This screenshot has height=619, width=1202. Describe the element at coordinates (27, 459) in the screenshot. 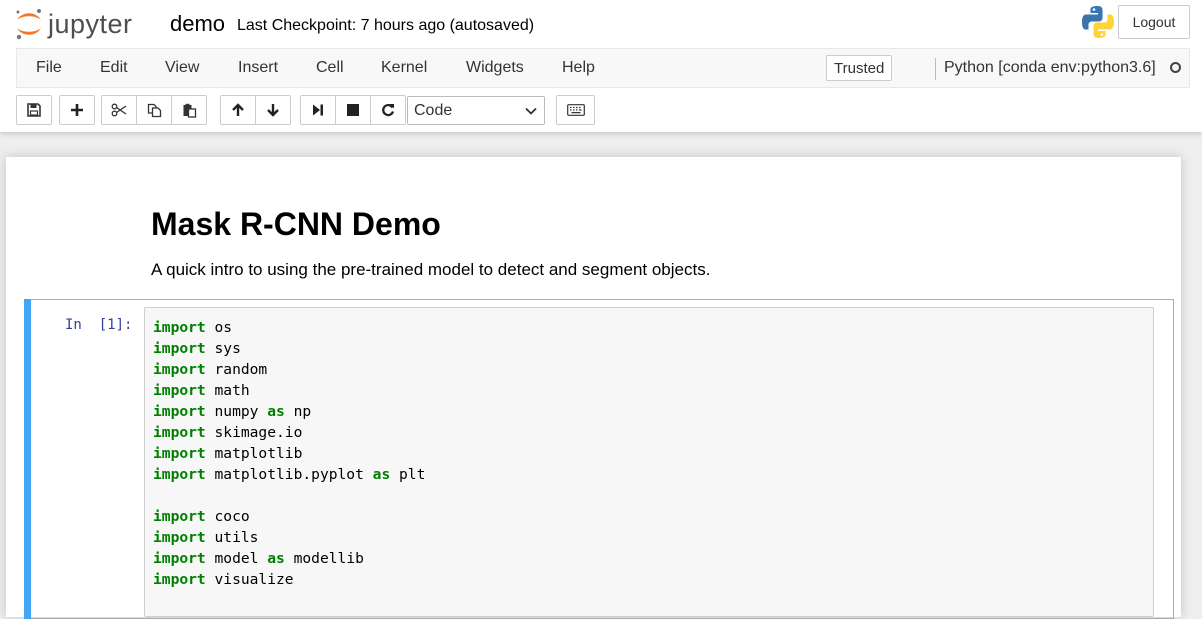

I see `cell-selected-bar` at that location.